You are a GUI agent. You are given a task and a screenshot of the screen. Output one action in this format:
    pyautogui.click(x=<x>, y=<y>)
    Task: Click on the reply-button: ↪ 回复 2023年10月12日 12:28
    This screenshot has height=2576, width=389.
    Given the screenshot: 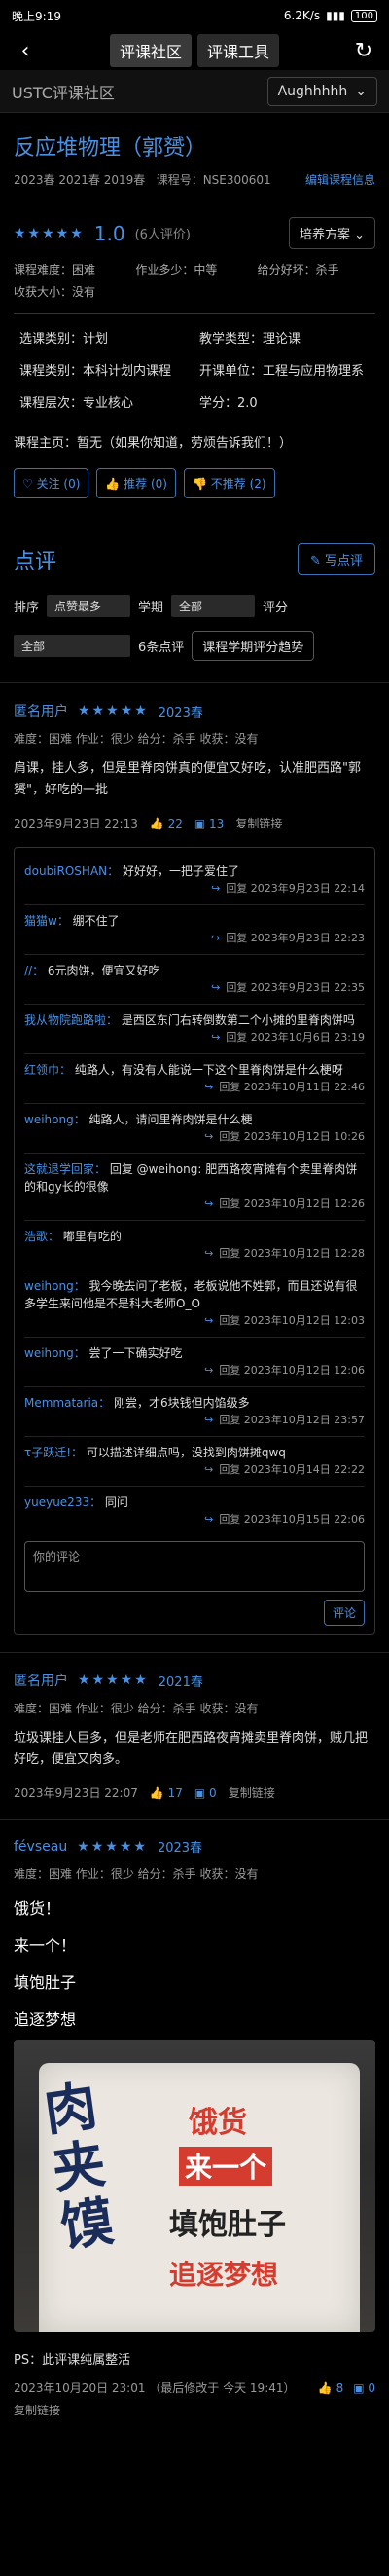 What is the action you would take?
    pyautogui.click(x=194, y=1254)
    